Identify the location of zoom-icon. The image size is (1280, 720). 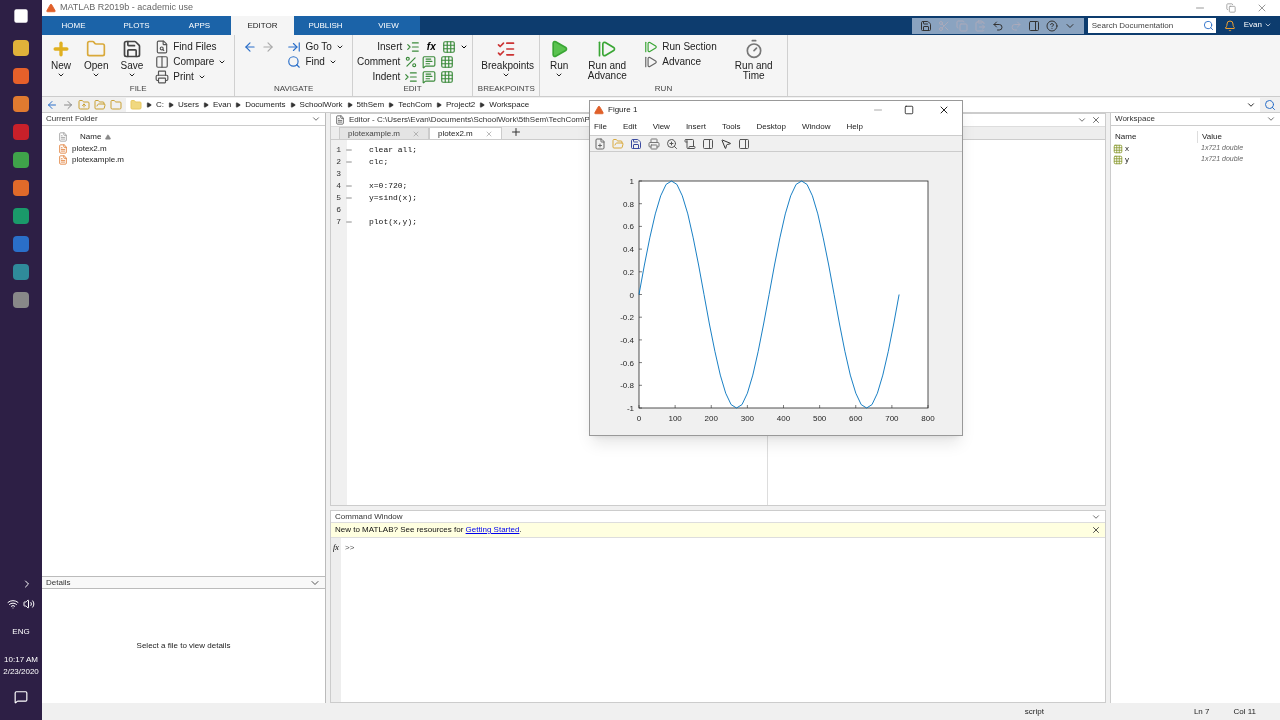
(672, 143).